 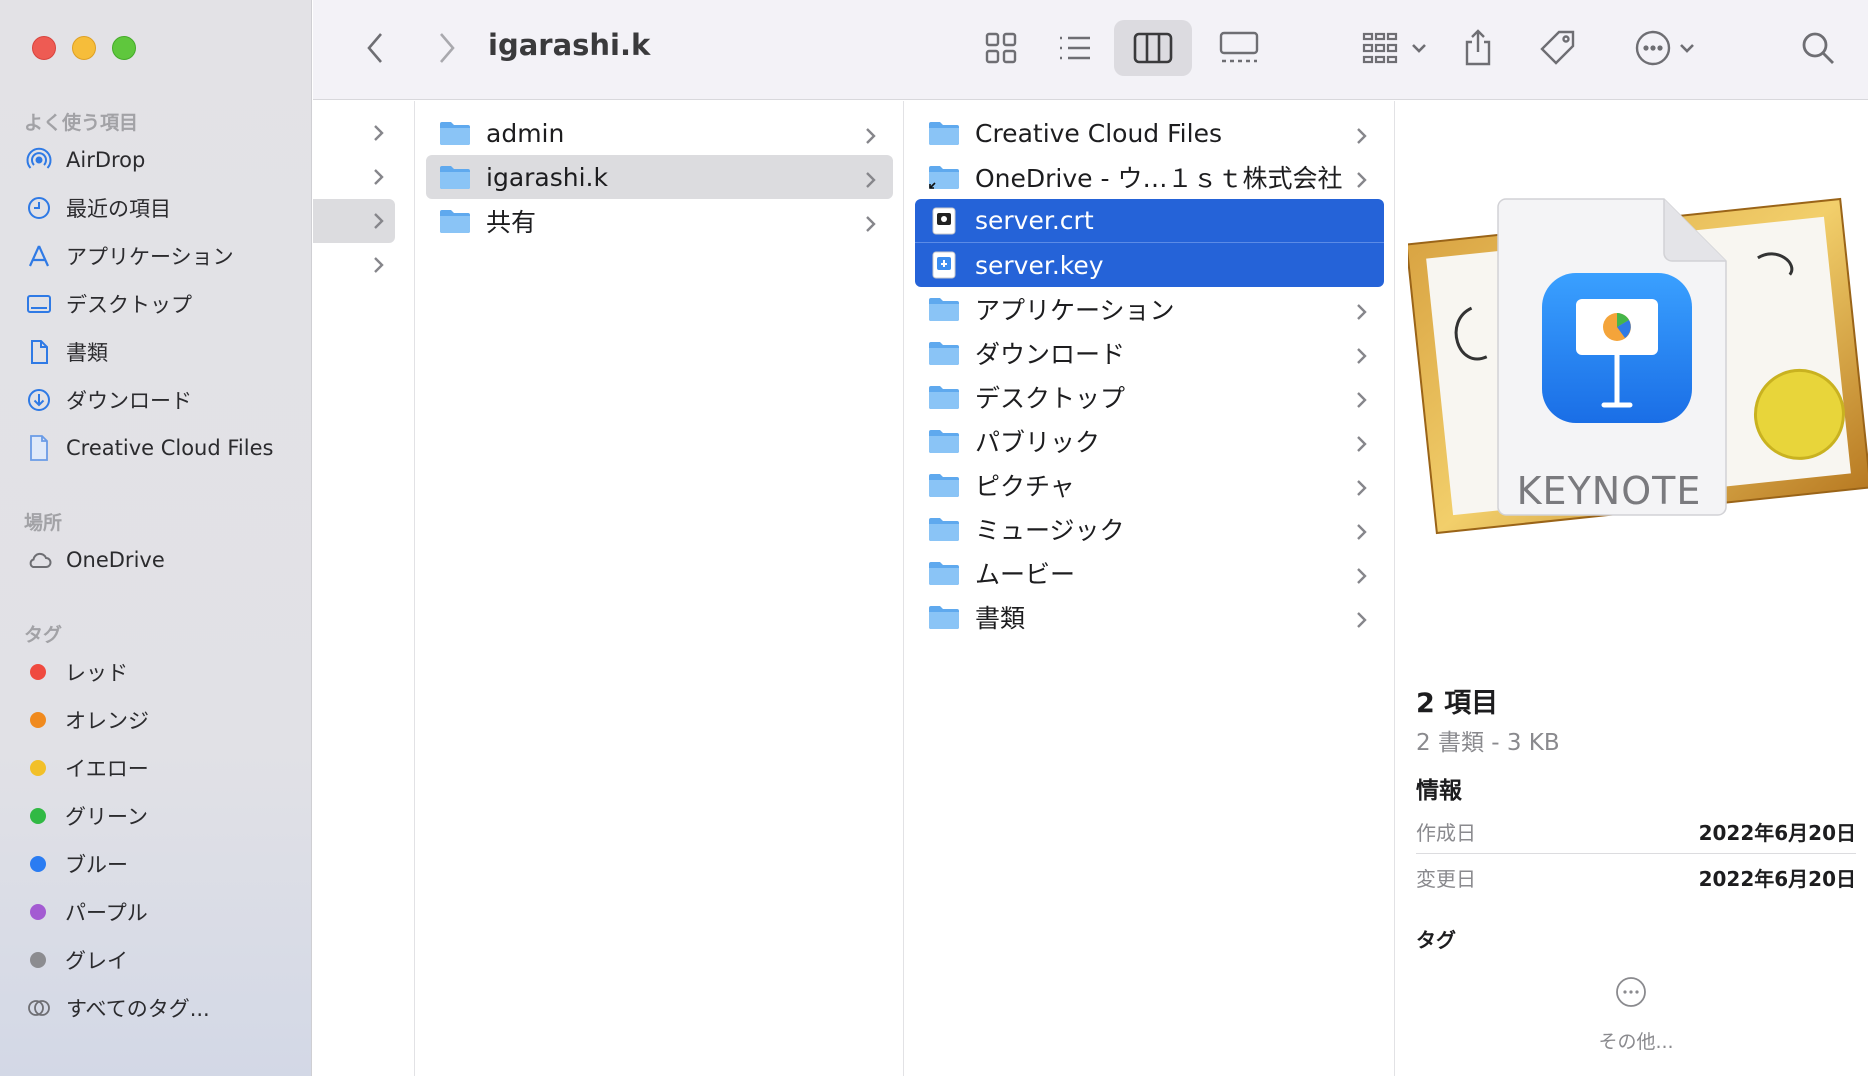 What do you see at coordinates (1239, 48) in the screenshot?
I see `gallery-view-button` at bounding box center [1239, 48].